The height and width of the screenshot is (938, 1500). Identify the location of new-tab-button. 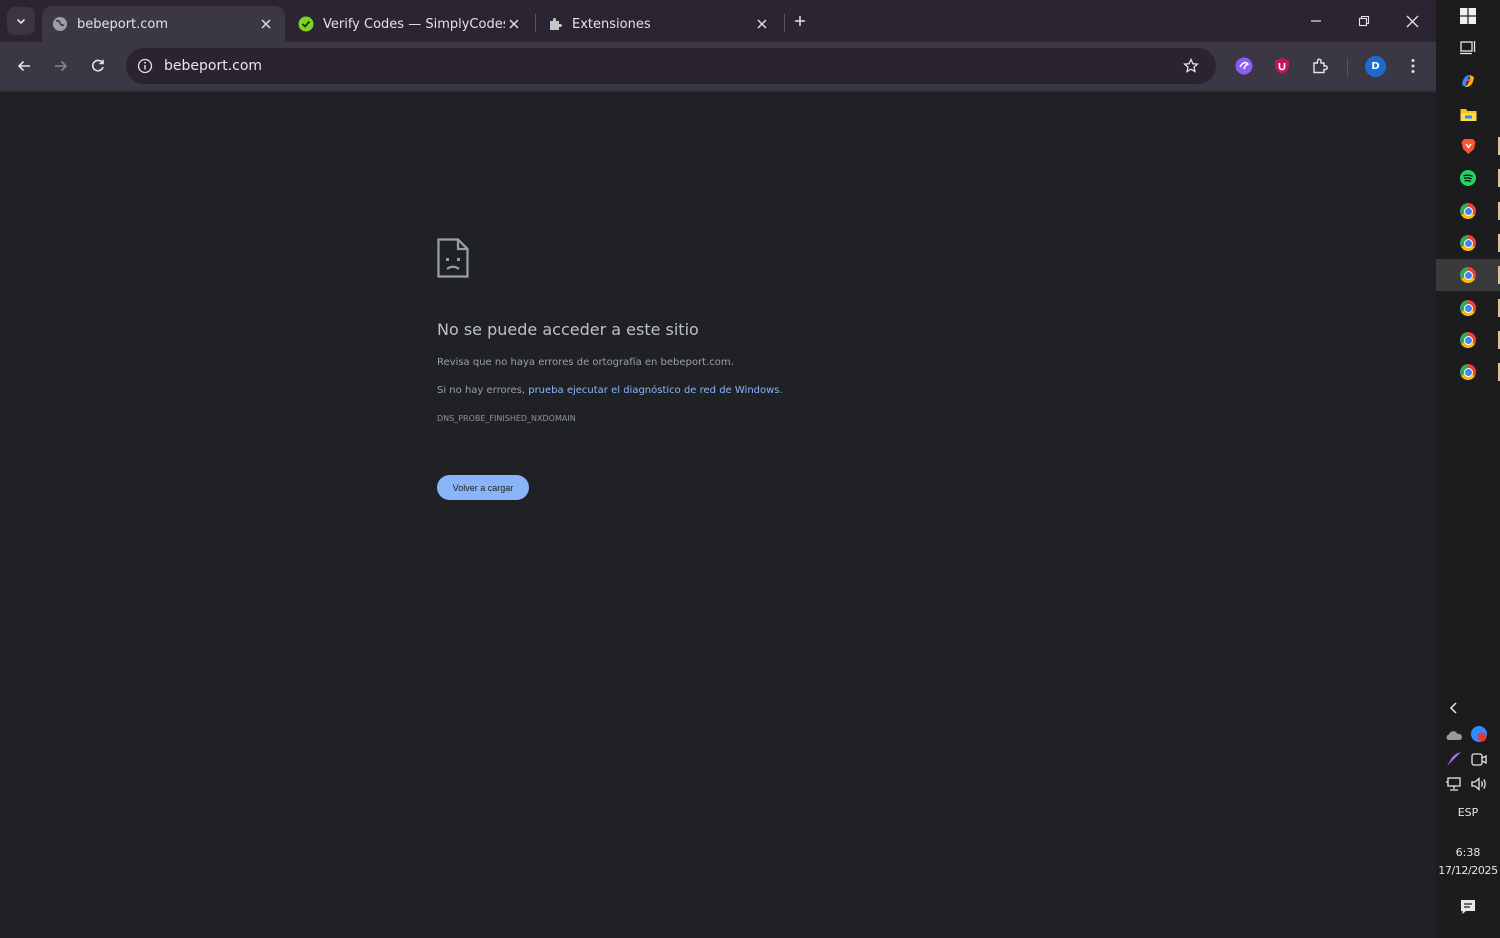
(800, 21).